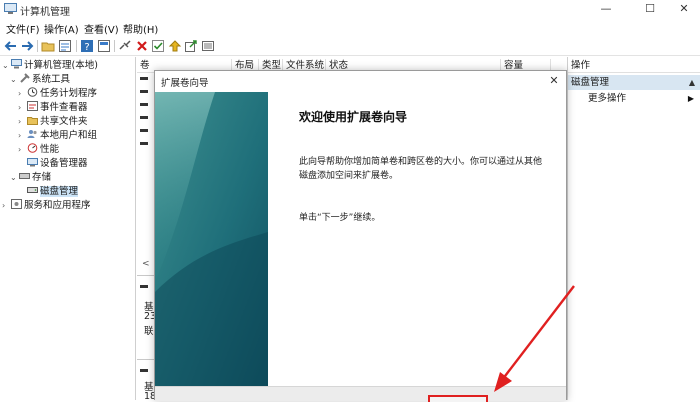 The width and height of the screenshot is (700, 402). What do you see at coordinates (48, 46) in the screenshot?
I see `folder-icon` at bounding box center [48, 46].